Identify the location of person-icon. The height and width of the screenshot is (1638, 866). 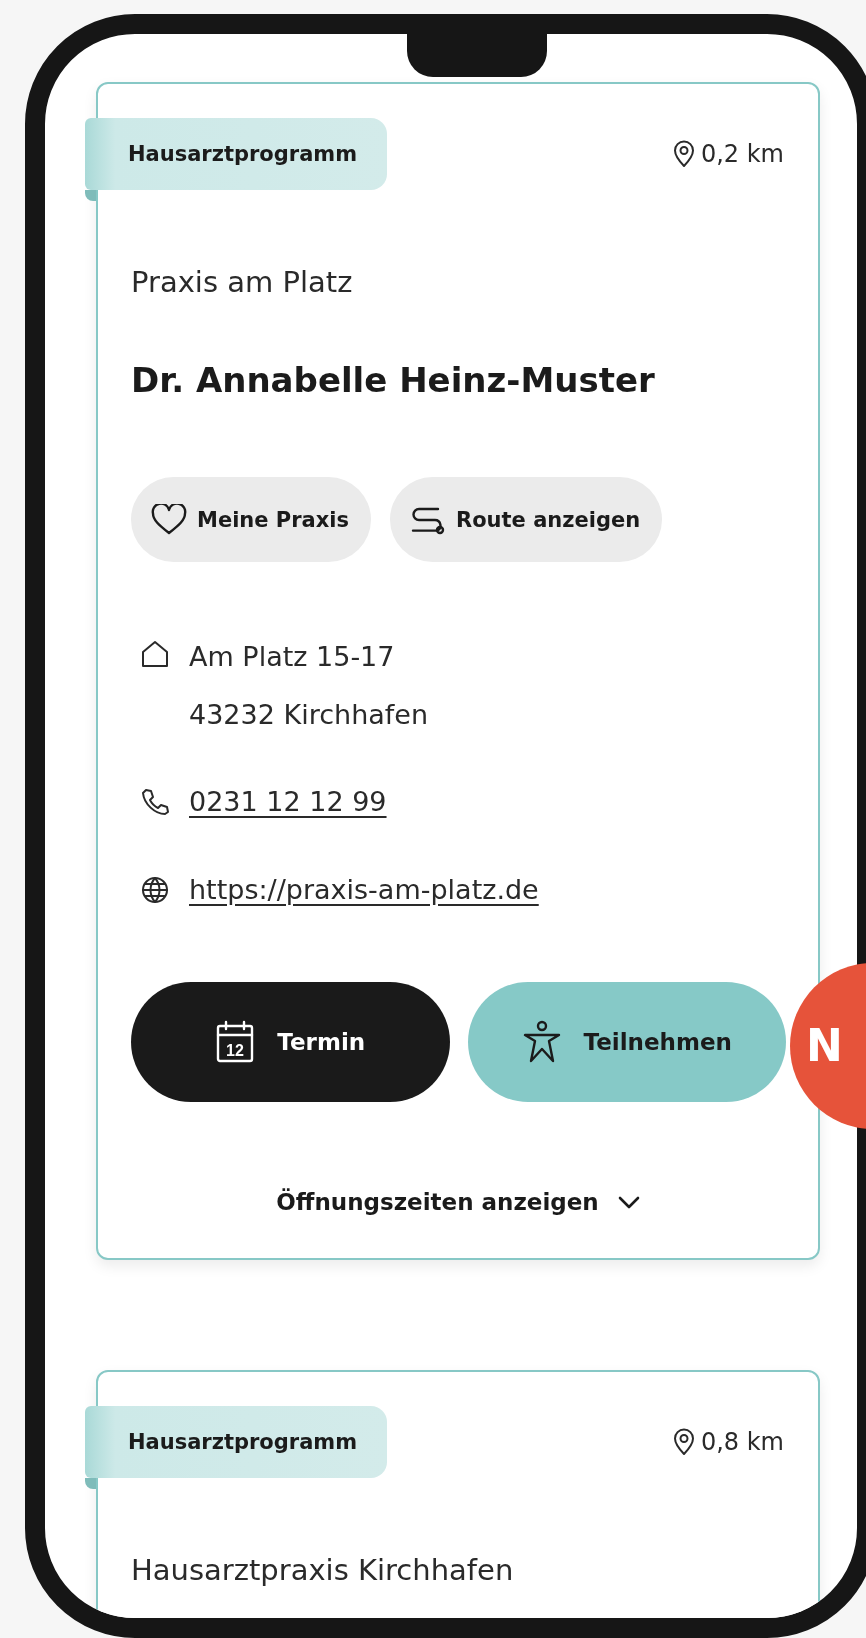
(541, 1042).